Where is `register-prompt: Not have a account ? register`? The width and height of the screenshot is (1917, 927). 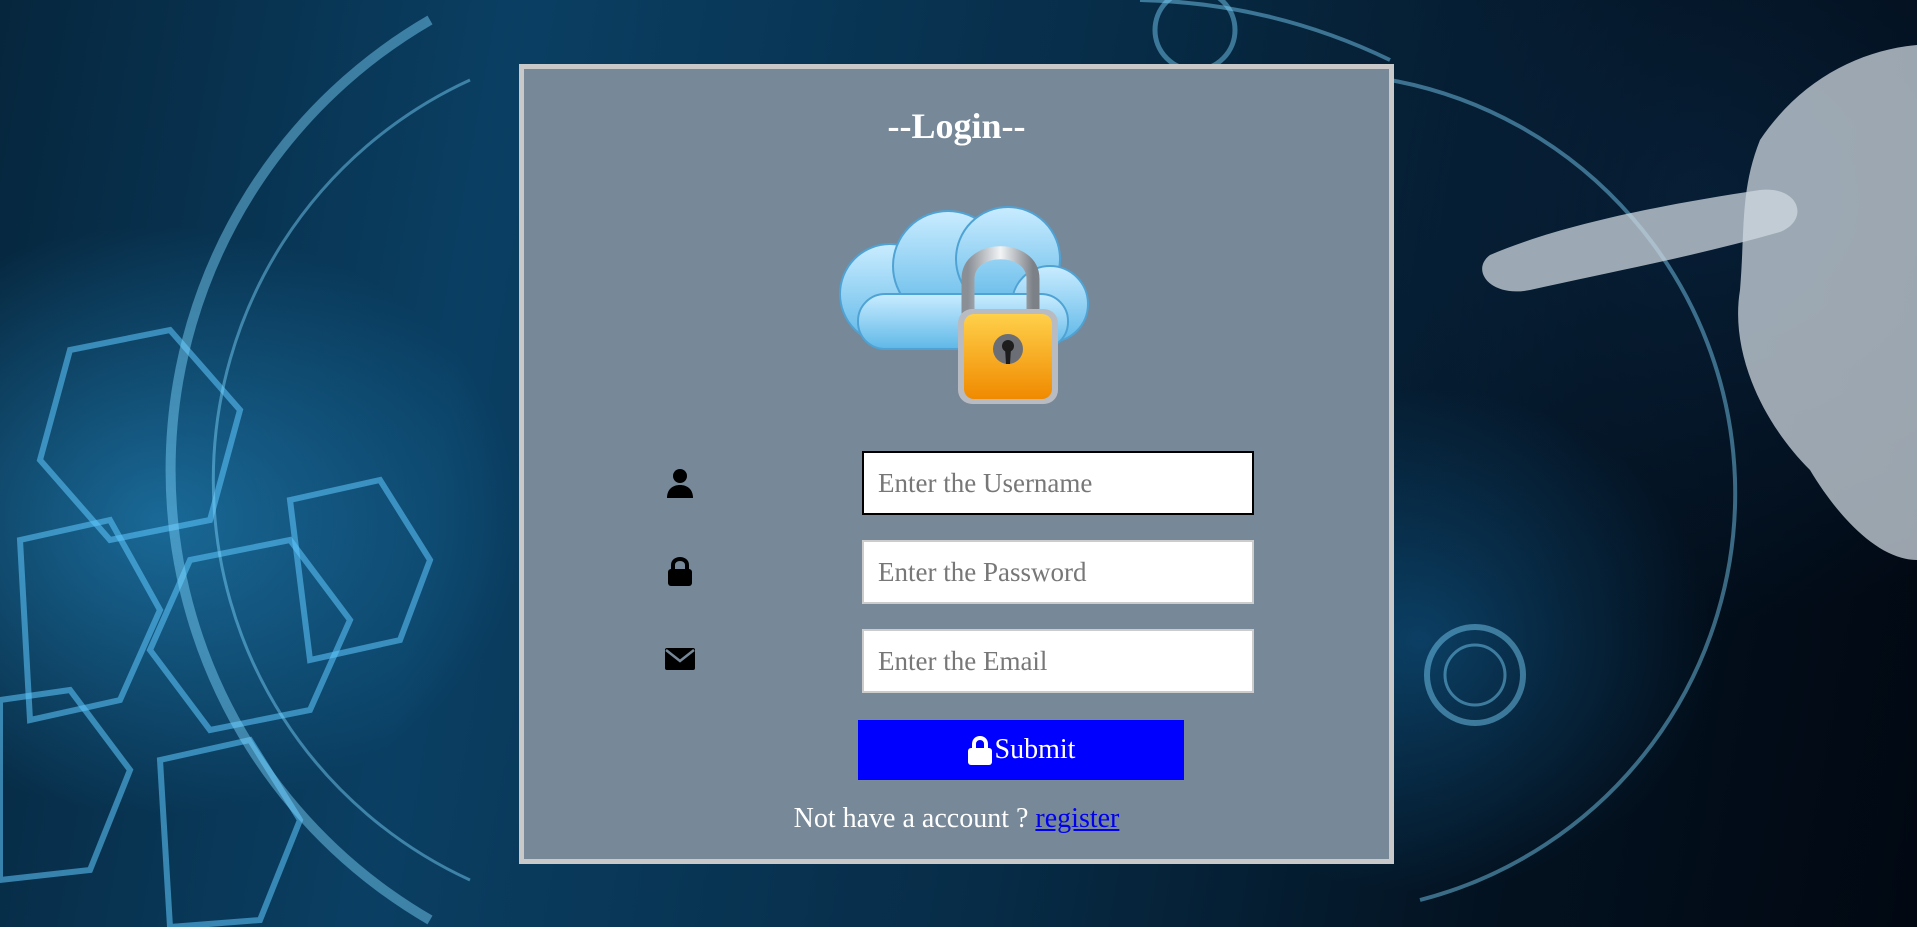 register-prompt: Not have a account ? register is located at coordinates (956, 819).